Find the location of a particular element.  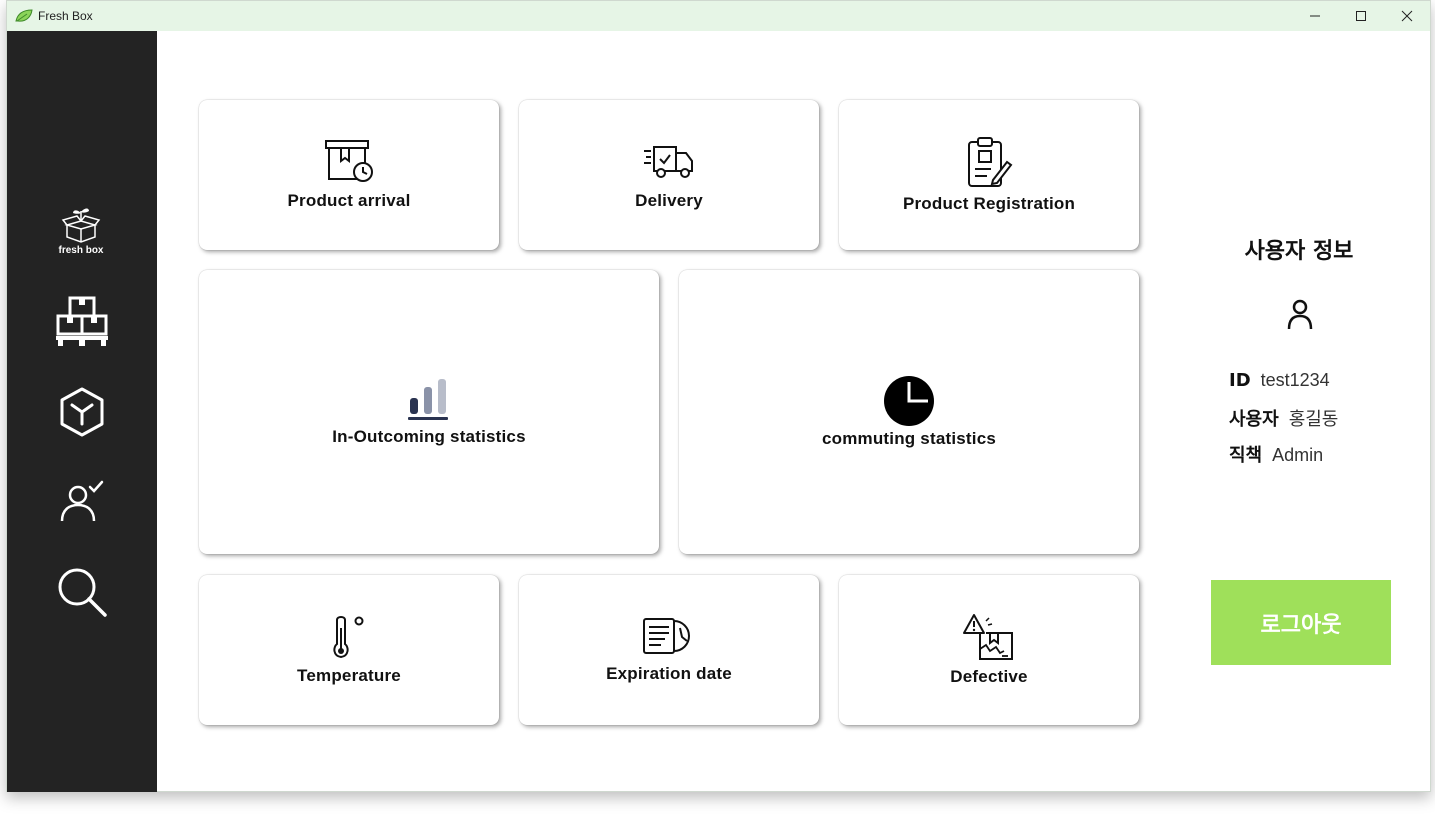

expiration-date-card: Expiration date is located at coordinates (669, 650).